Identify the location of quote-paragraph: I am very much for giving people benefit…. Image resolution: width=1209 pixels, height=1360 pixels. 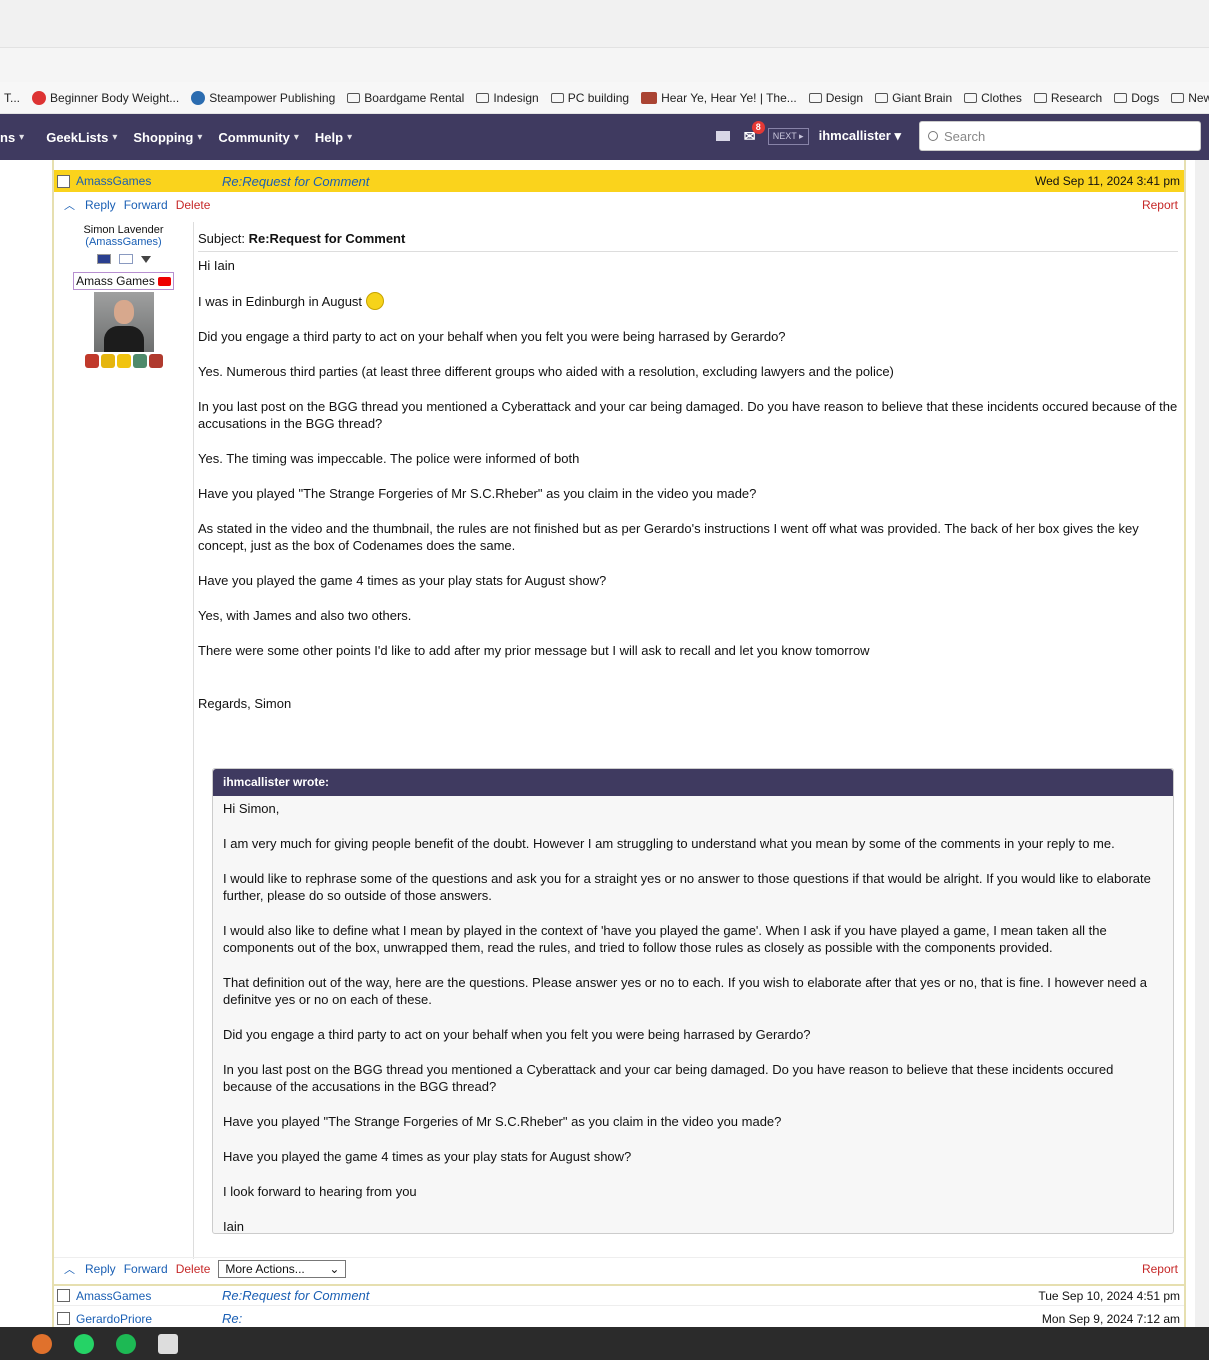
(669, 843).